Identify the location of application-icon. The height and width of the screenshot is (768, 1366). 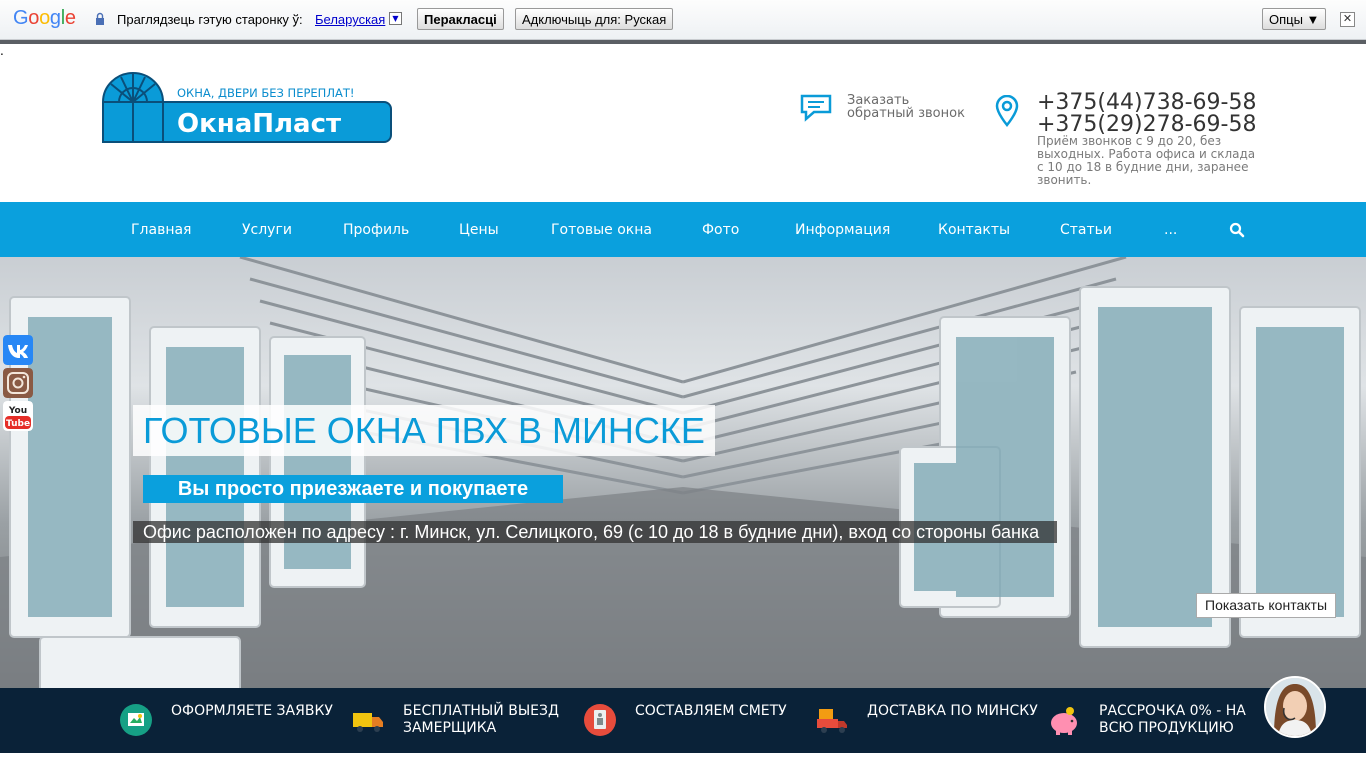
(136, 720).